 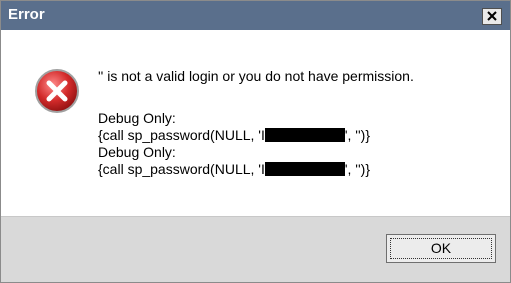 I want to click on debug-call-prefix-2: {call sp_password(NULL, 'I, so click(x=181, y=169).